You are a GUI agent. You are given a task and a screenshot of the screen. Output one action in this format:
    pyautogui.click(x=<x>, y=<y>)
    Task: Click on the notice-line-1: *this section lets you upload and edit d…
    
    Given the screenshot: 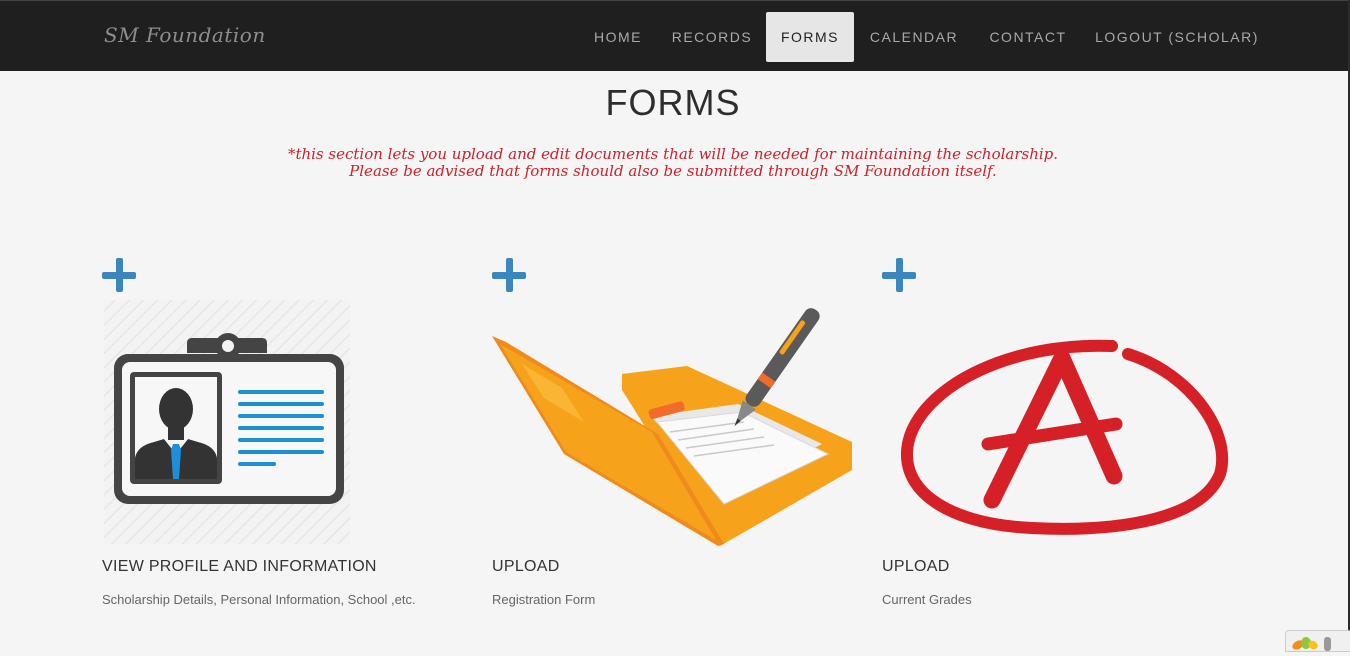 What is the action you would take?
    pyautogui.click(x=673, y=154)
    